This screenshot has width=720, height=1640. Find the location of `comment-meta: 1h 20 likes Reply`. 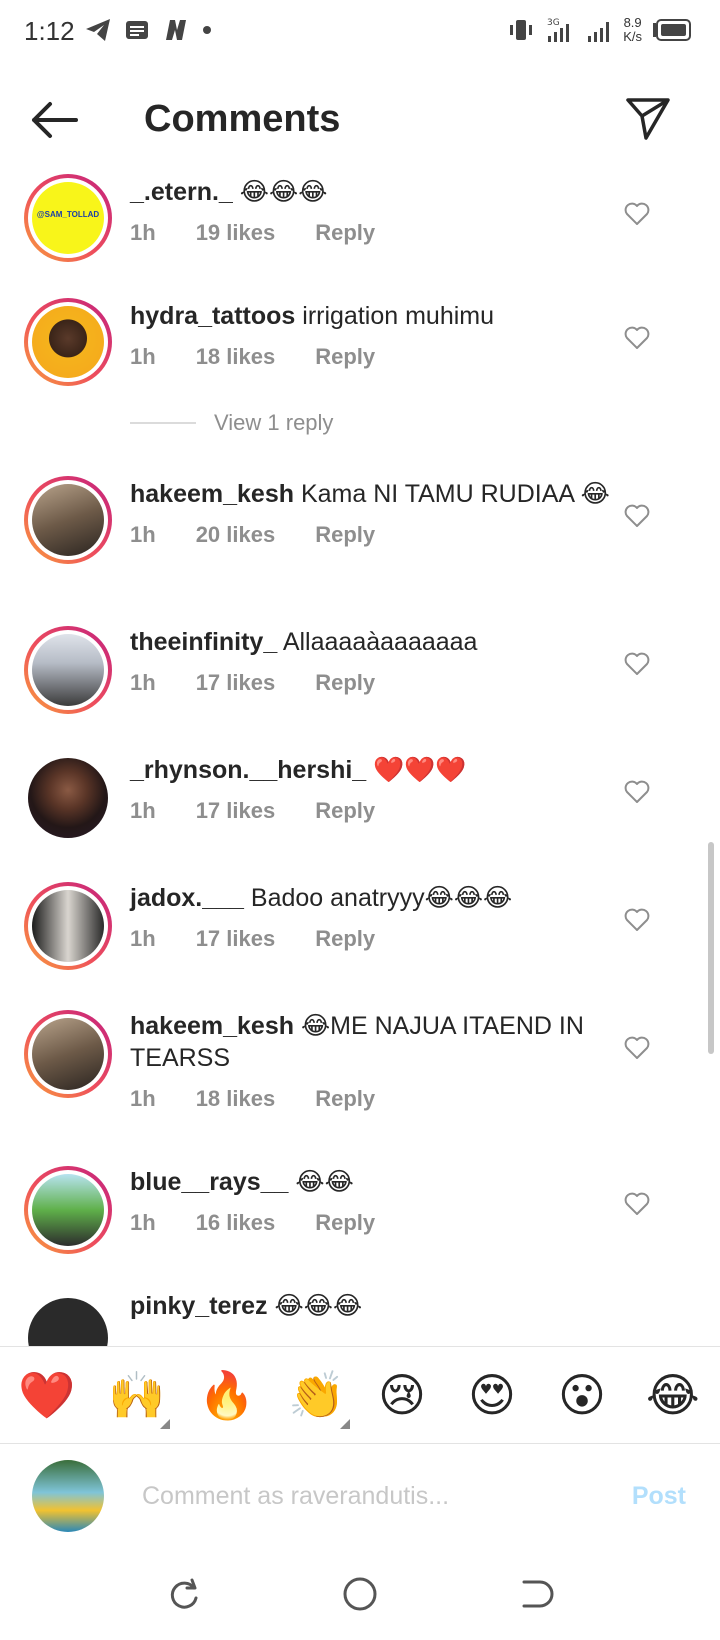

comment-meta: 1h 20 likes Reply is located at coordinates (380, 535).